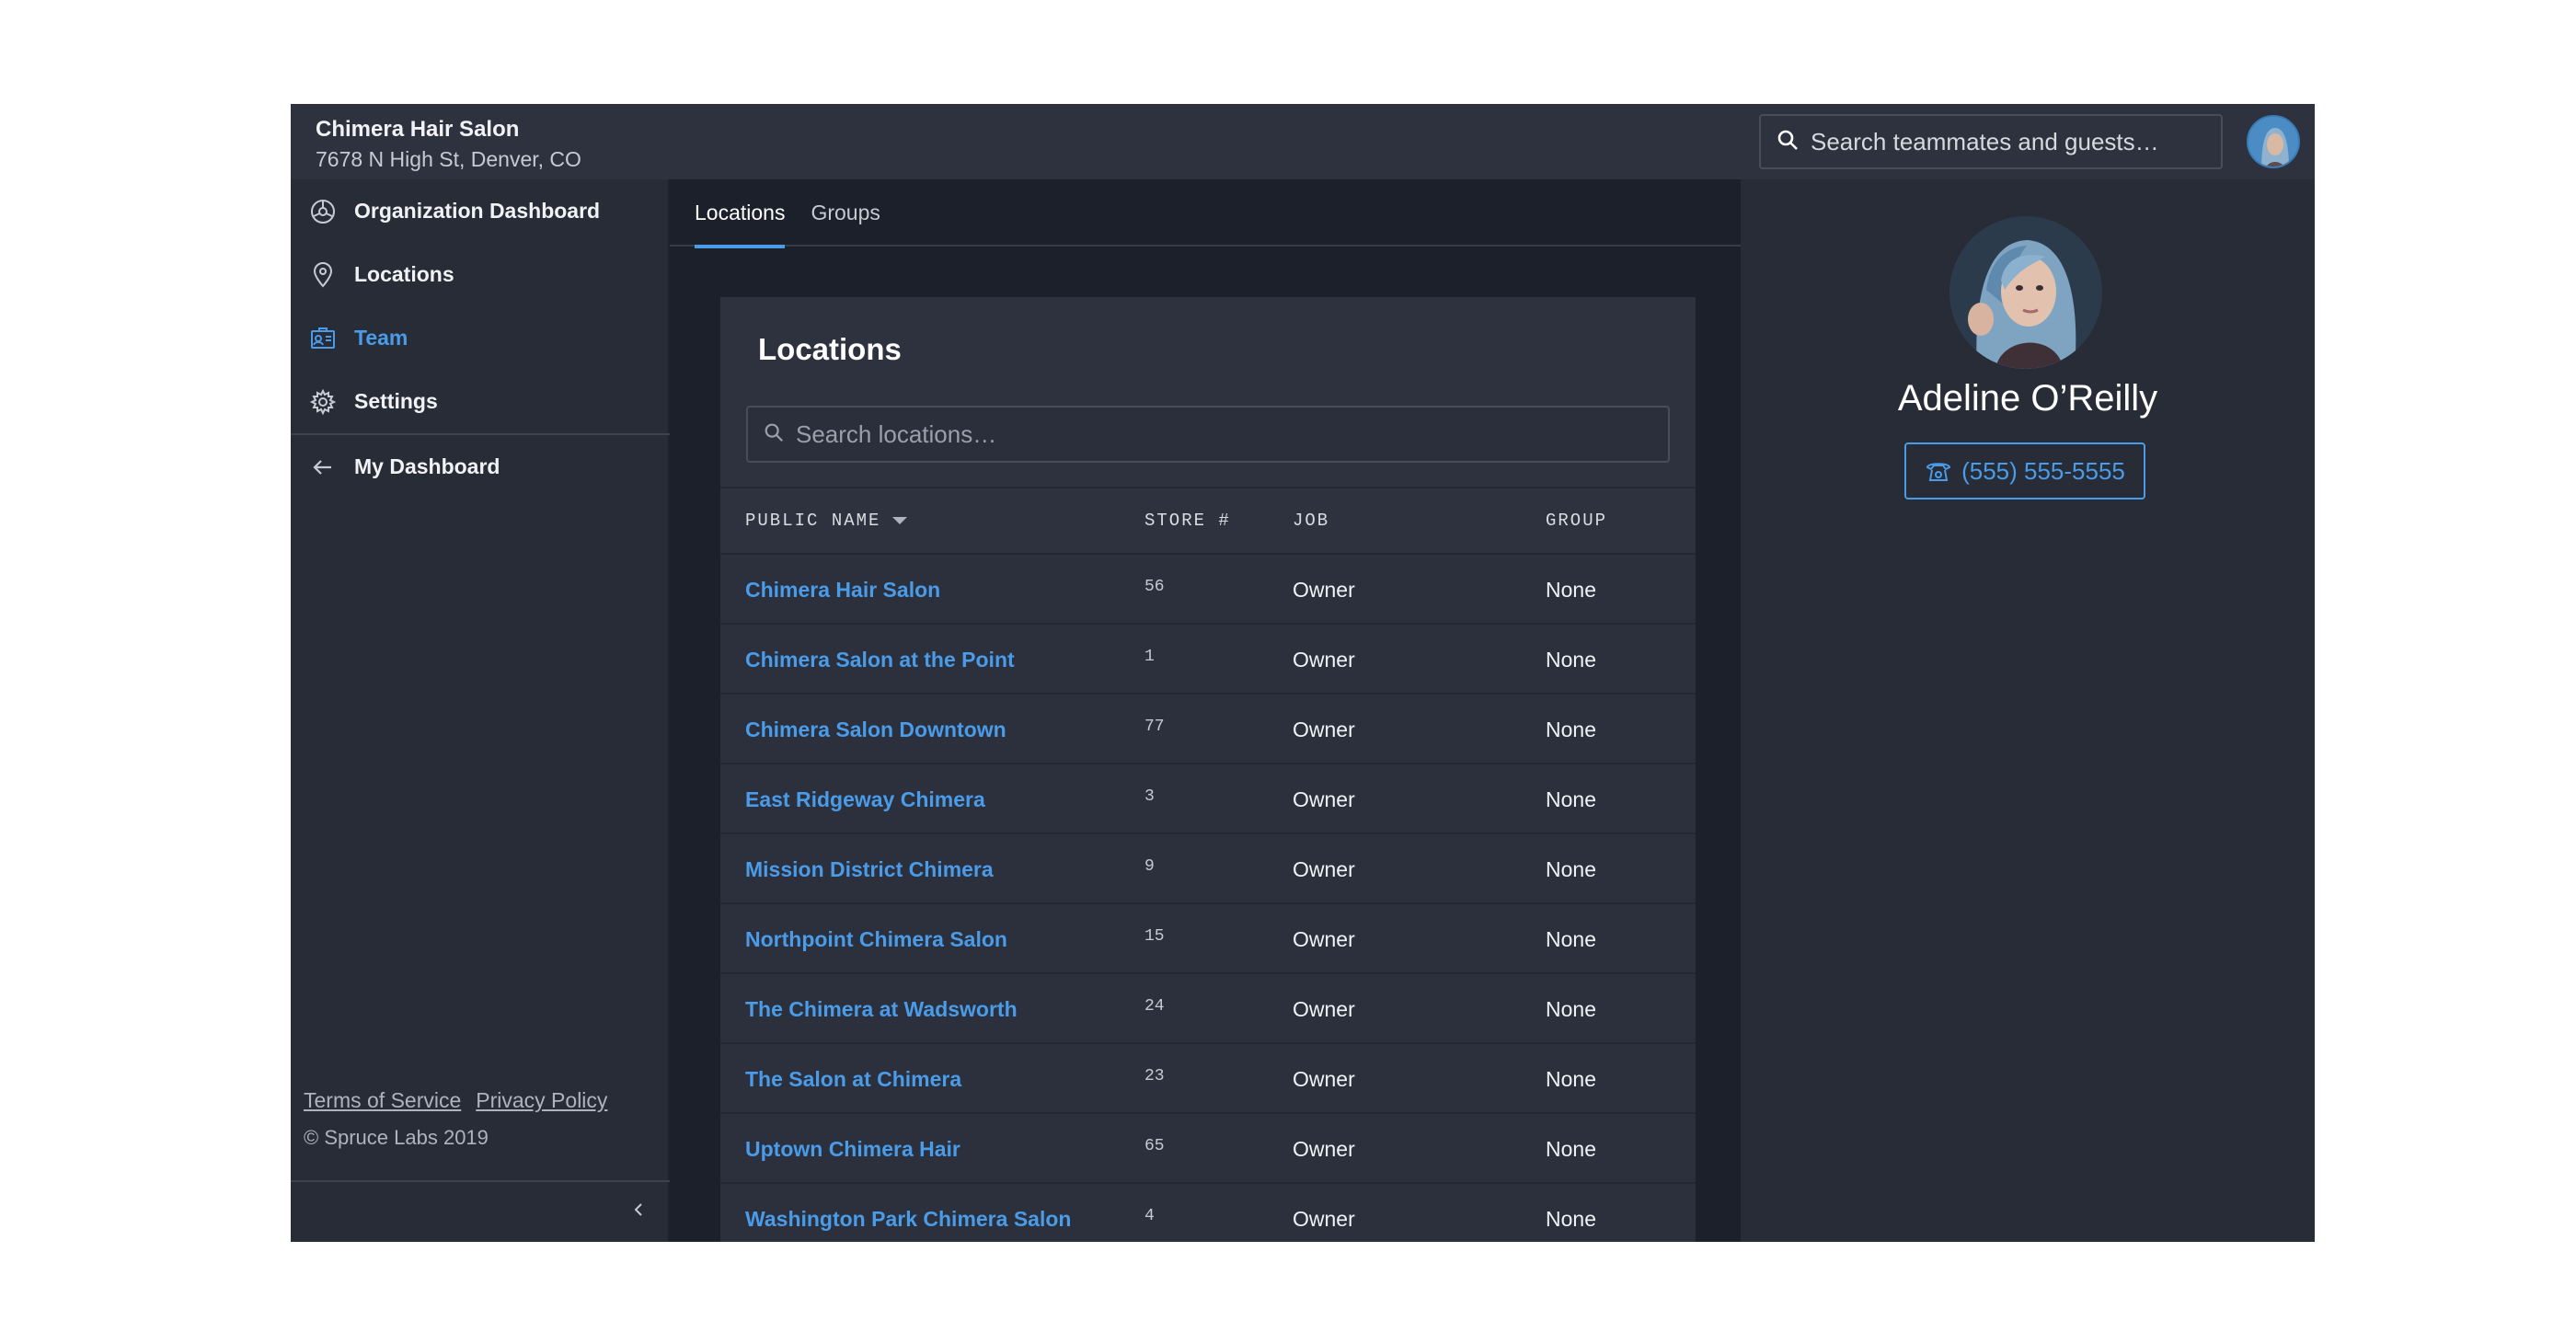 Image resolution: width=2576 pixels, height=1332 pixels. What do you see at coordinates (1149, 657) in the screenshot?
I see `store-number: 1` at bounding box center [1149, 657].